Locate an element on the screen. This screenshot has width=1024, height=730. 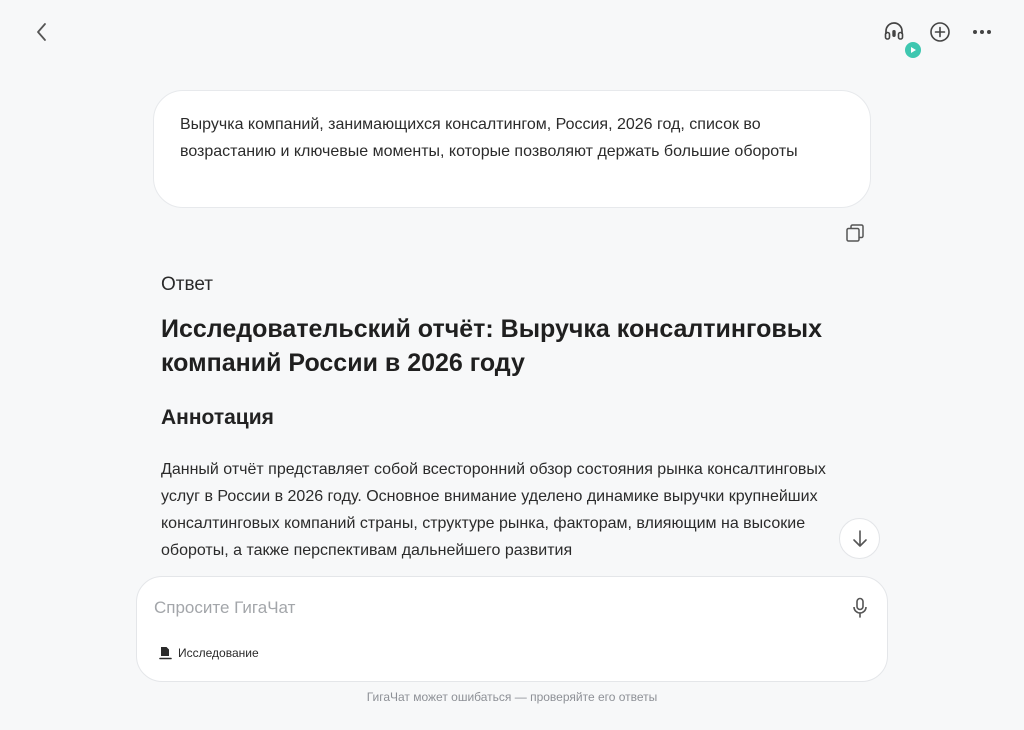
live-badge is located at coordinates (913, 50).